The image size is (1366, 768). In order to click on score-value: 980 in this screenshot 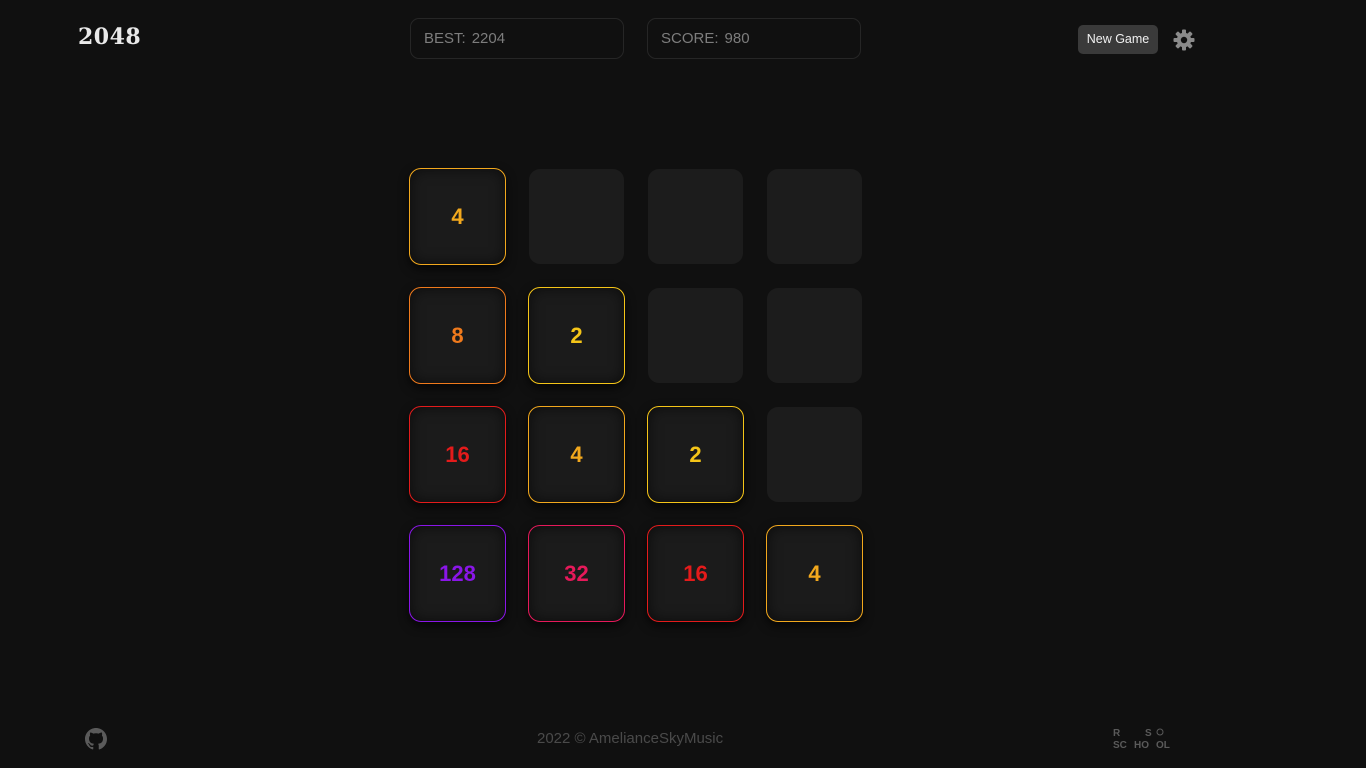, I will do `click(737, 38)`.